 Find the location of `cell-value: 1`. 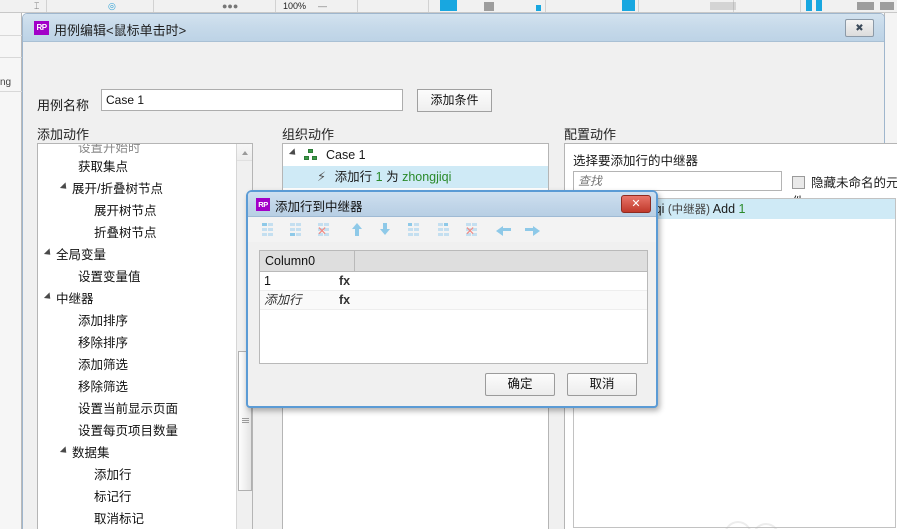

cell-value: 1 is located at coordinates (297, 281).